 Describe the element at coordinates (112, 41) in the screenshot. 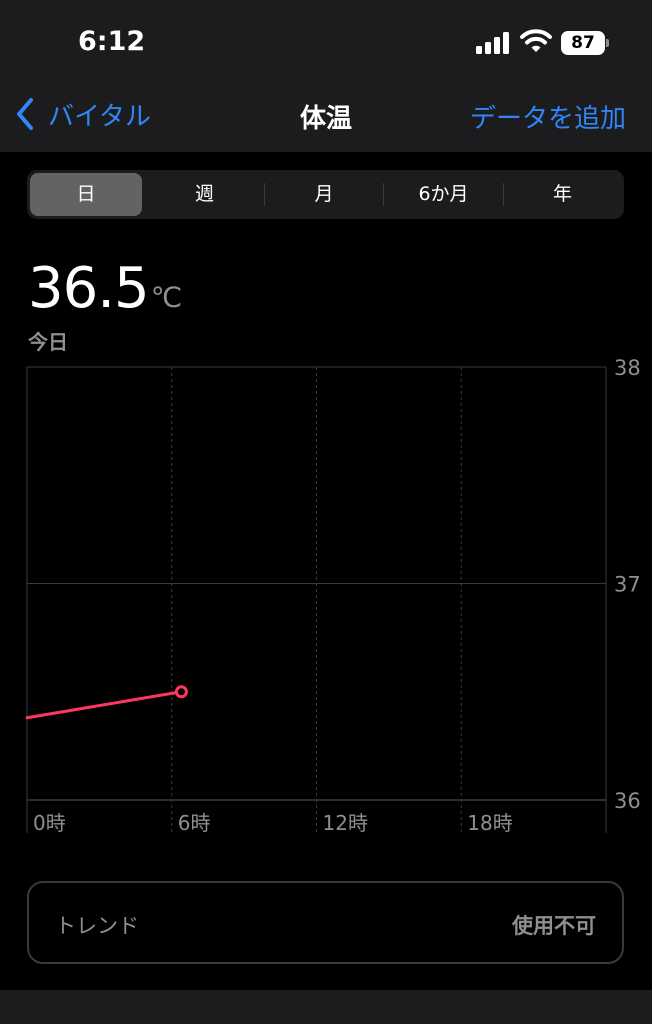

I see `status-time: 6:12` at that location.